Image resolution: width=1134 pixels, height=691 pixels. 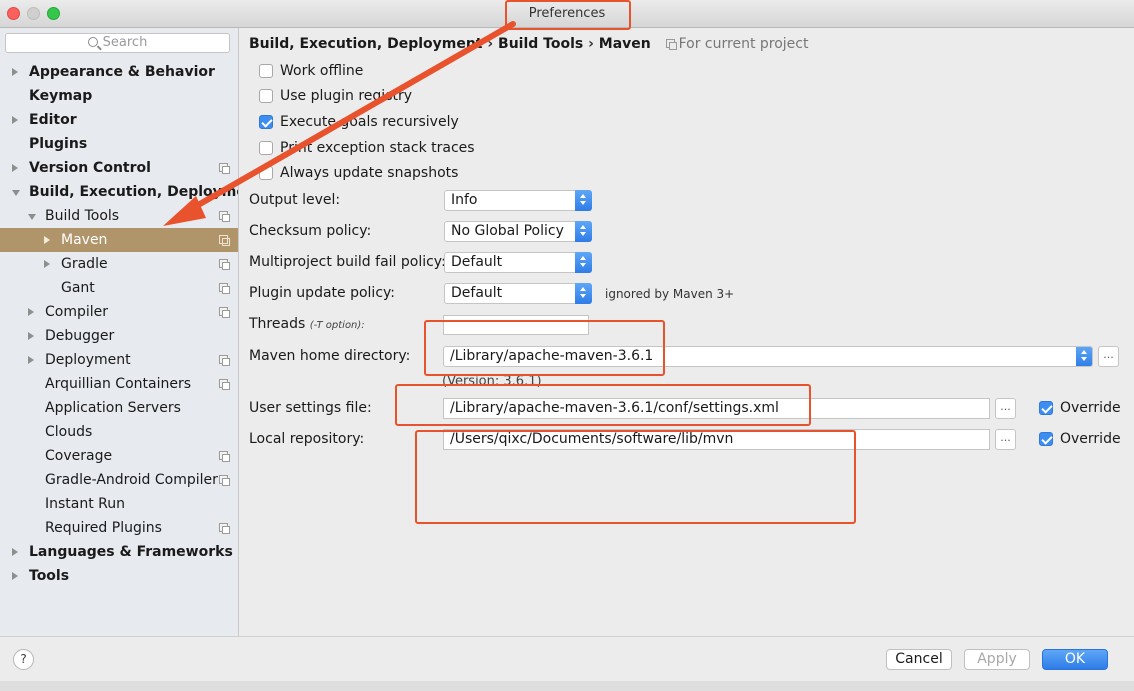 I want to click on sidebar-item-label: Languages & Frameworks, so click(x=131, y=552).